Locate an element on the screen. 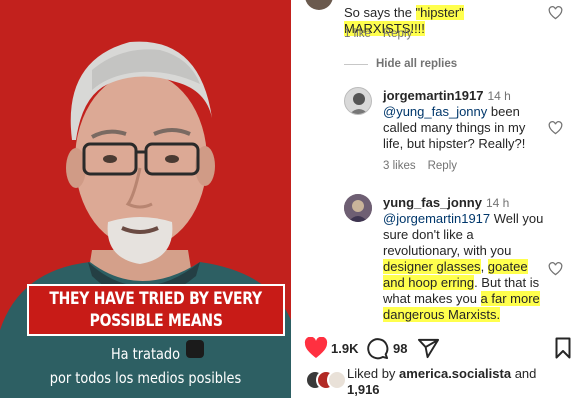 The width and height of the screenshot is (573, 398). reply-1-likes: 3 likes is located at coordinates (399, 166).